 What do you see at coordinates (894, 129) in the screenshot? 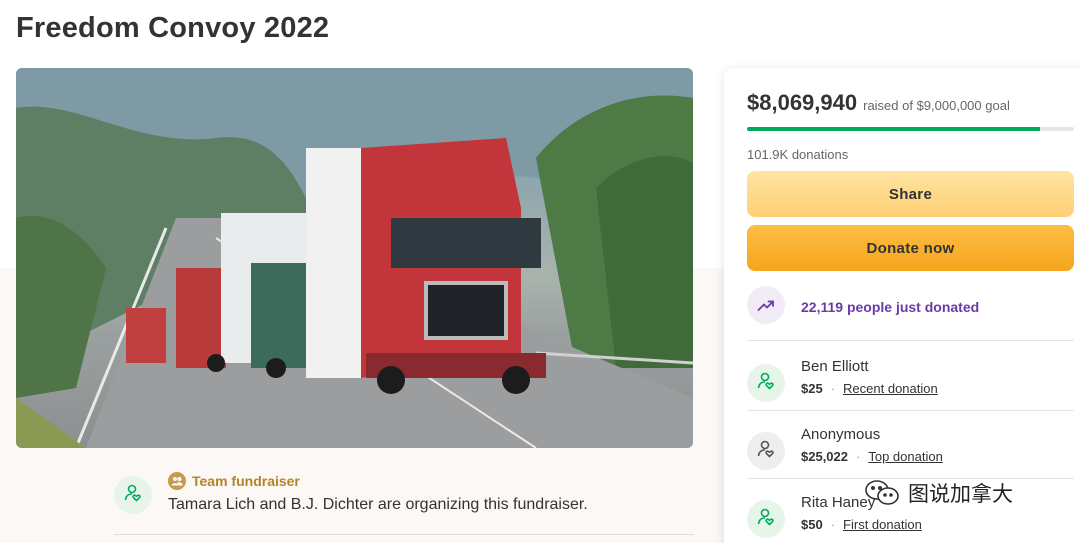
I see `progress-fill` at bounding box center [894, 129].